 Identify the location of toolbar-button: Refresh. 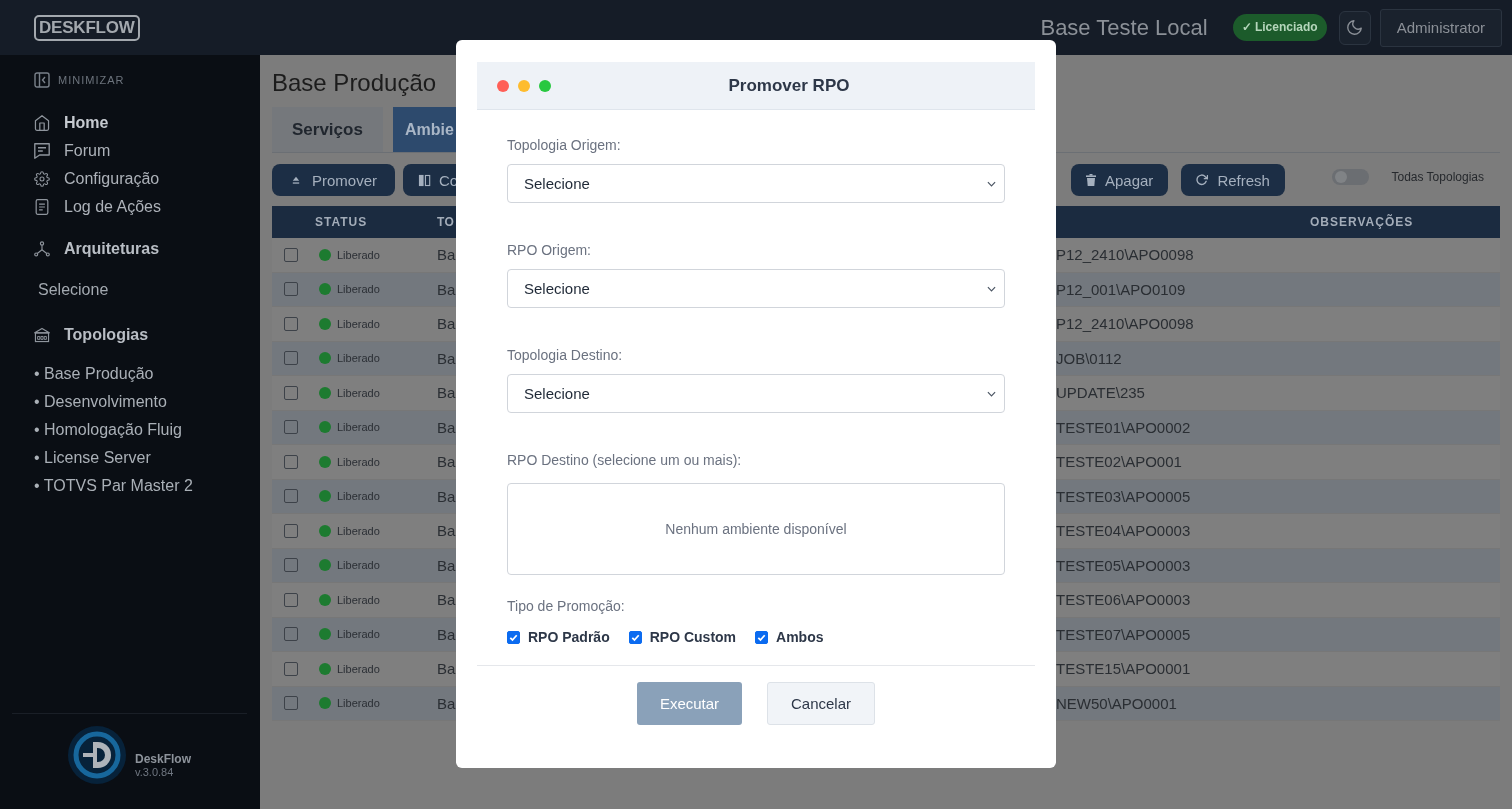
(1233, 180).